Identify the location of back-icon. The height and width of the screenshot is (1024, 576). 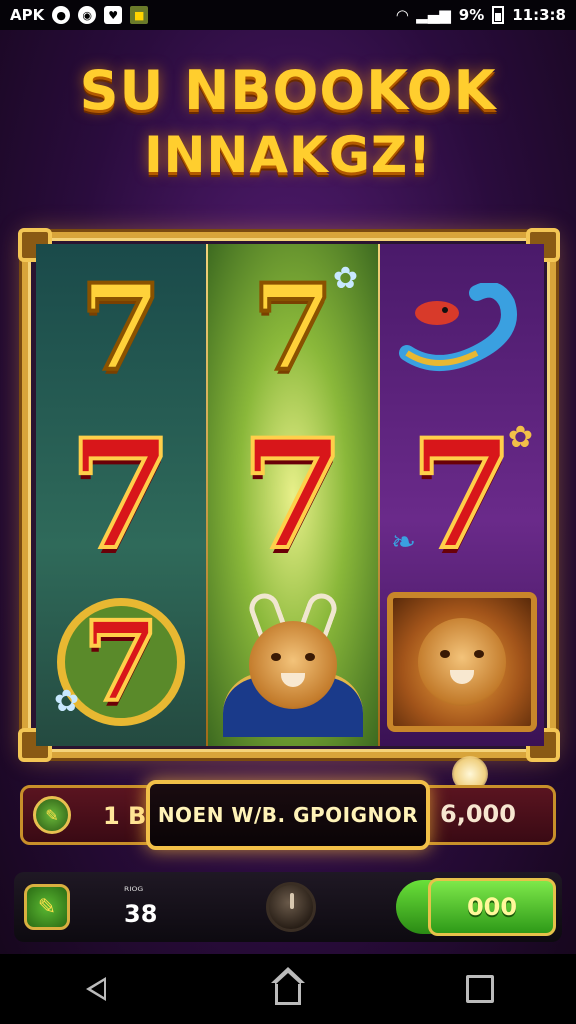
(96, 989).